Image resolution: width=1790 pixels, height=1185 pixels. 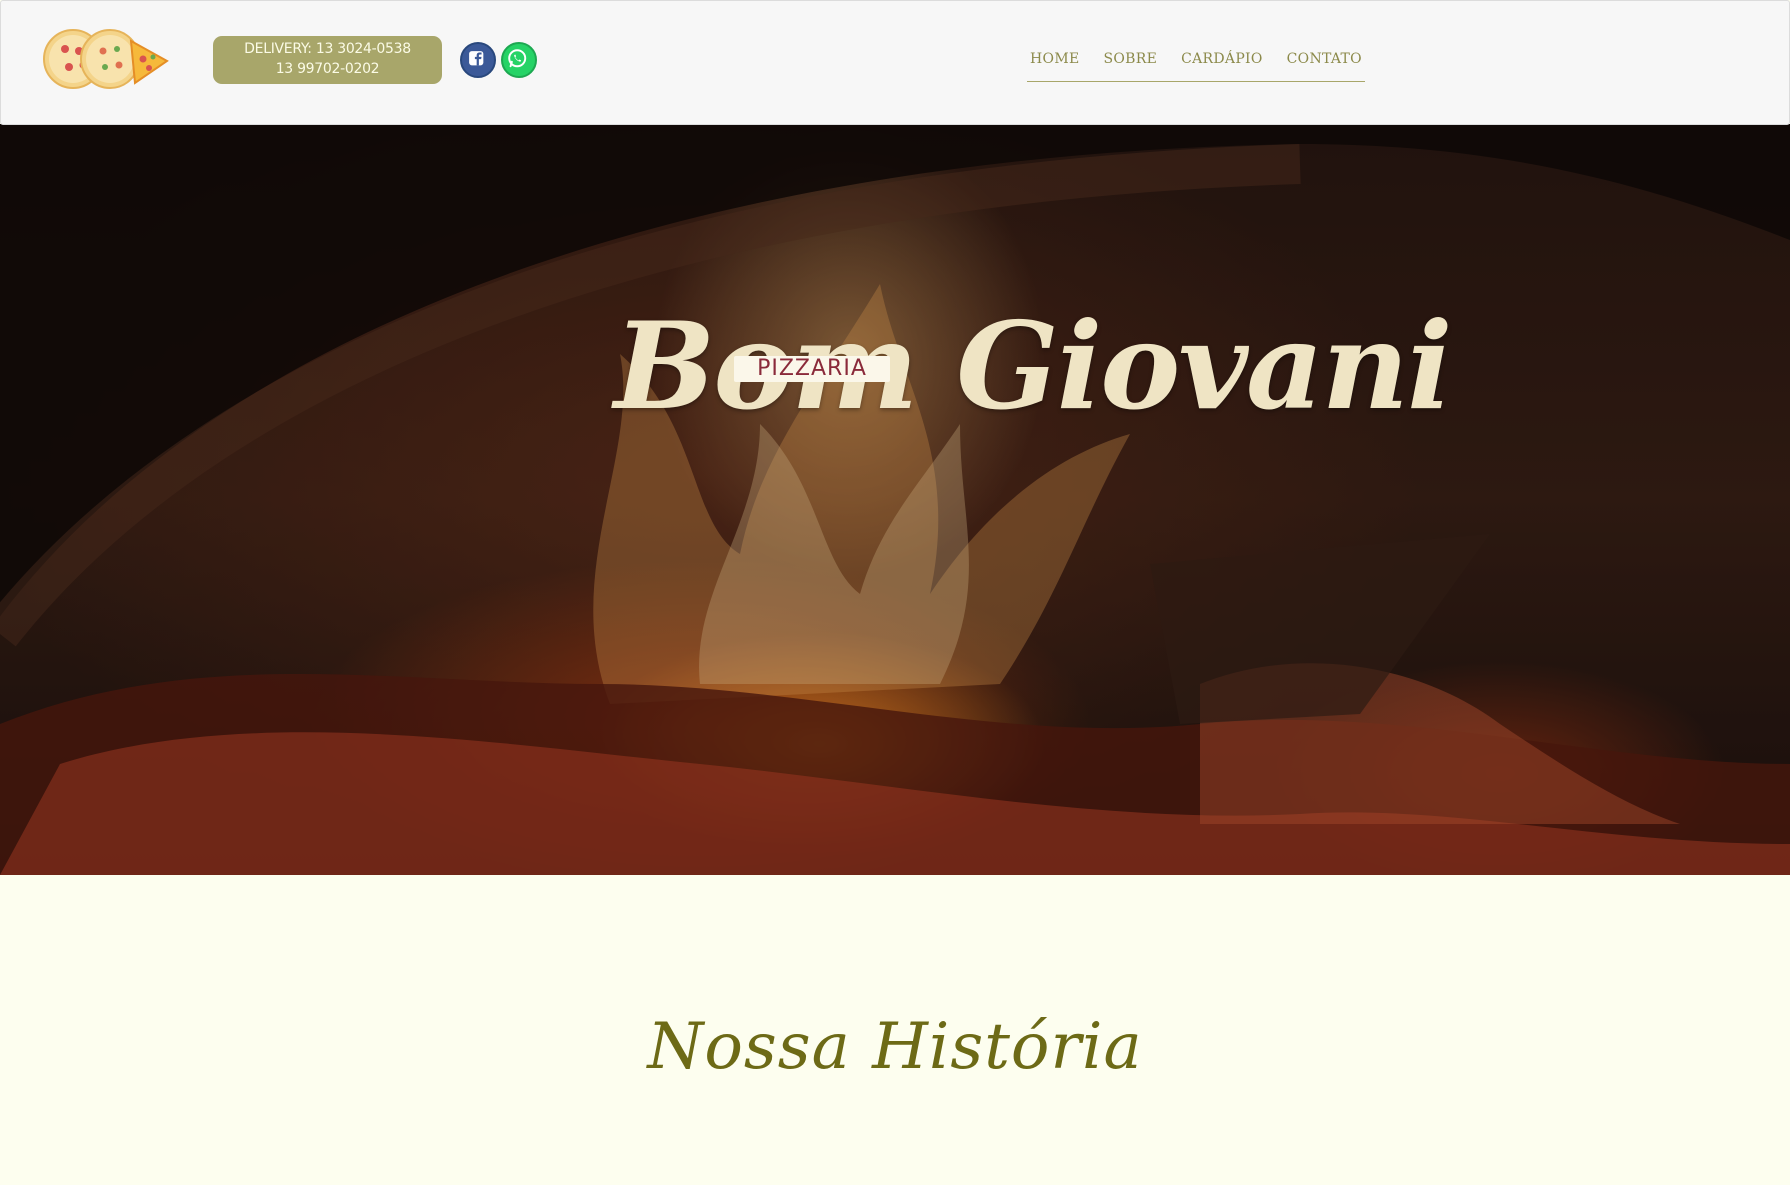 What do you see at coordinates (108, 59) in the screenshot?
I see `pizza-logo-icon` at bounding box center [108, 59].